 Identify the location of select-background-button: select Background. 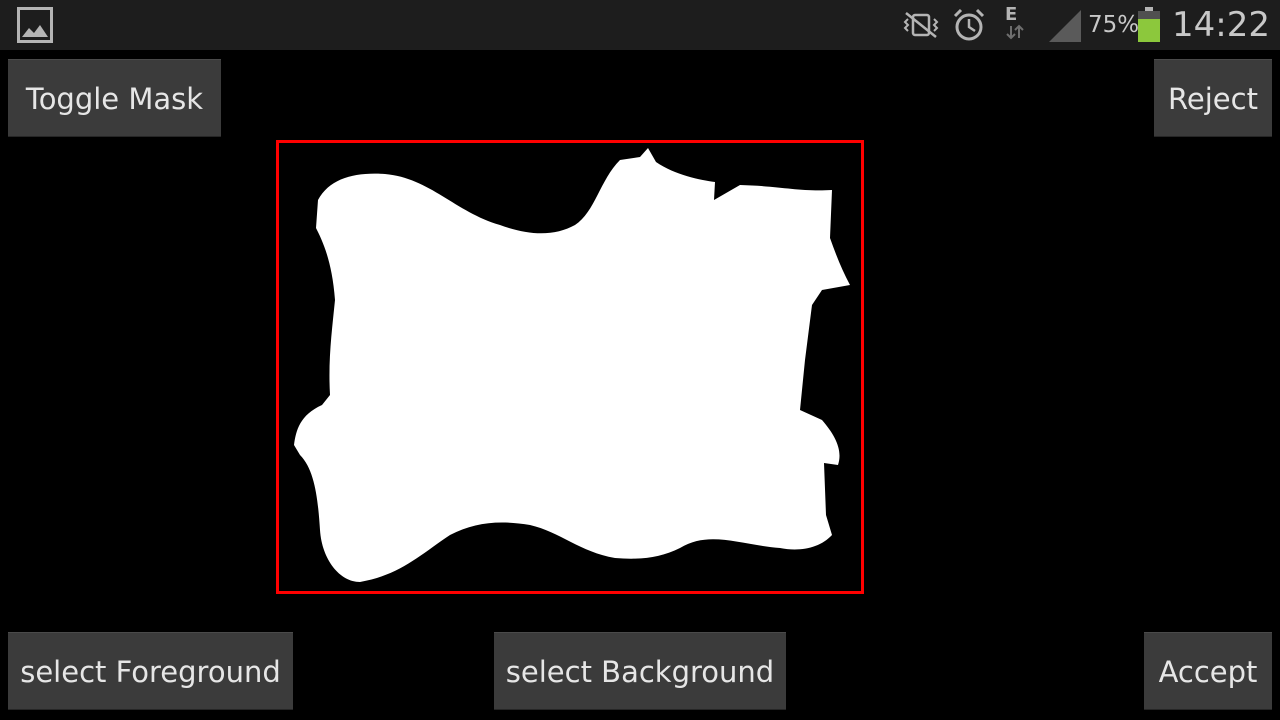
(640, 671).